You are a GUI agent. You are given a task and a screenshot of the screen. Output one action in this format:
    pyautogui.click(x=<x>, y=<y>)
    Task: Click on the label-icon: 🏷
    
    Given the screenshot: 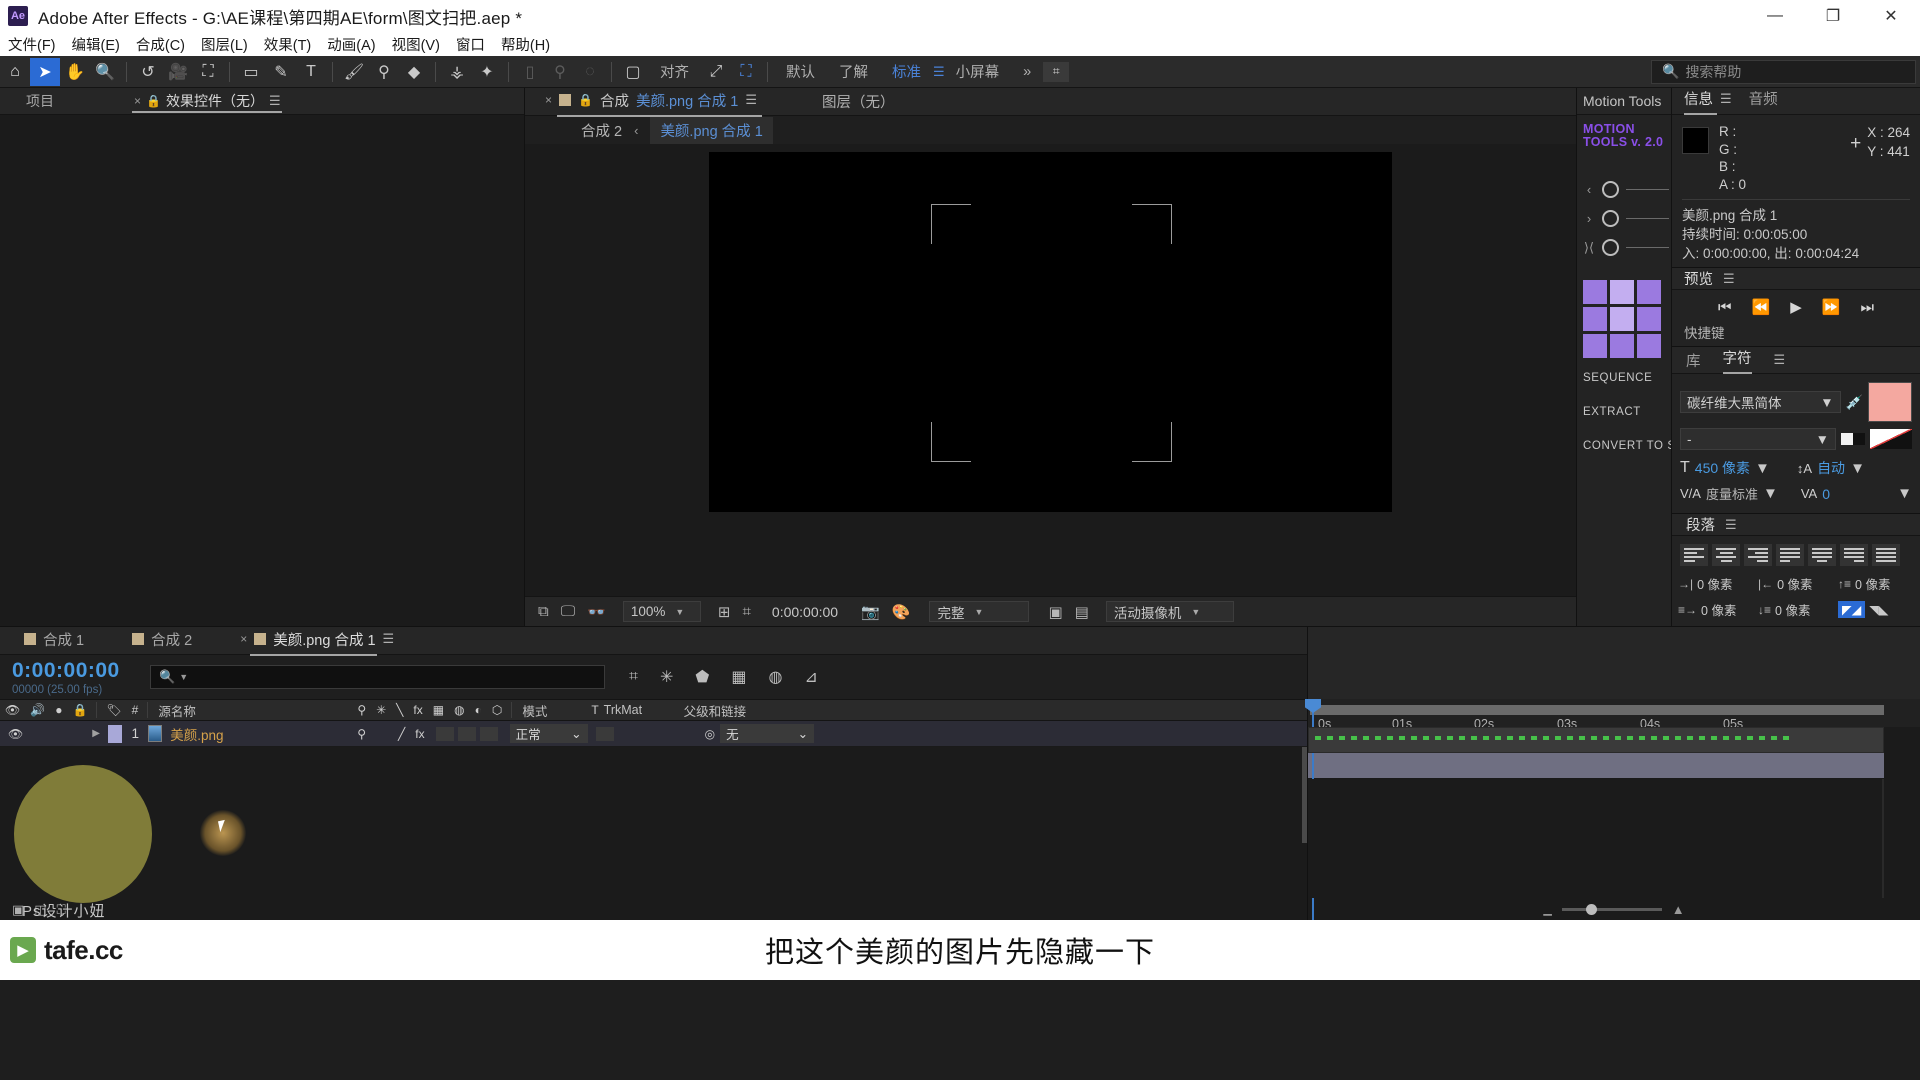 What is the action you would take?
    pyautogui.click(x=113, y=710)
    